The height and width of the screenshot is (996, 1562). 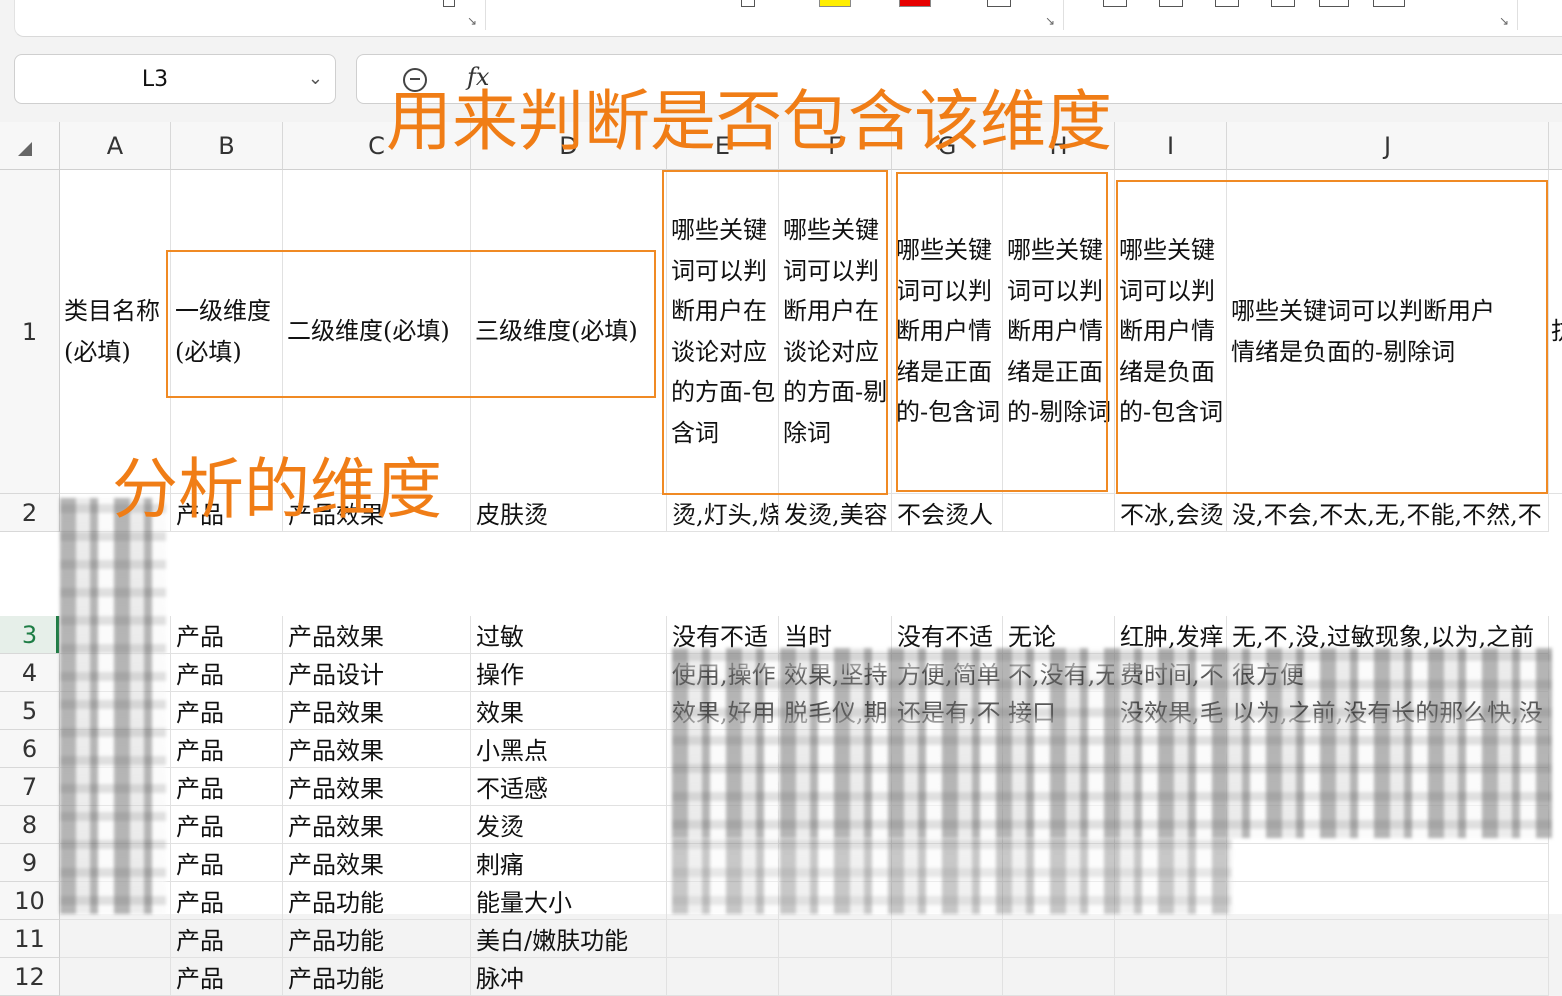 I want to click on row-header-7: 7, so click(x=30, y=787).